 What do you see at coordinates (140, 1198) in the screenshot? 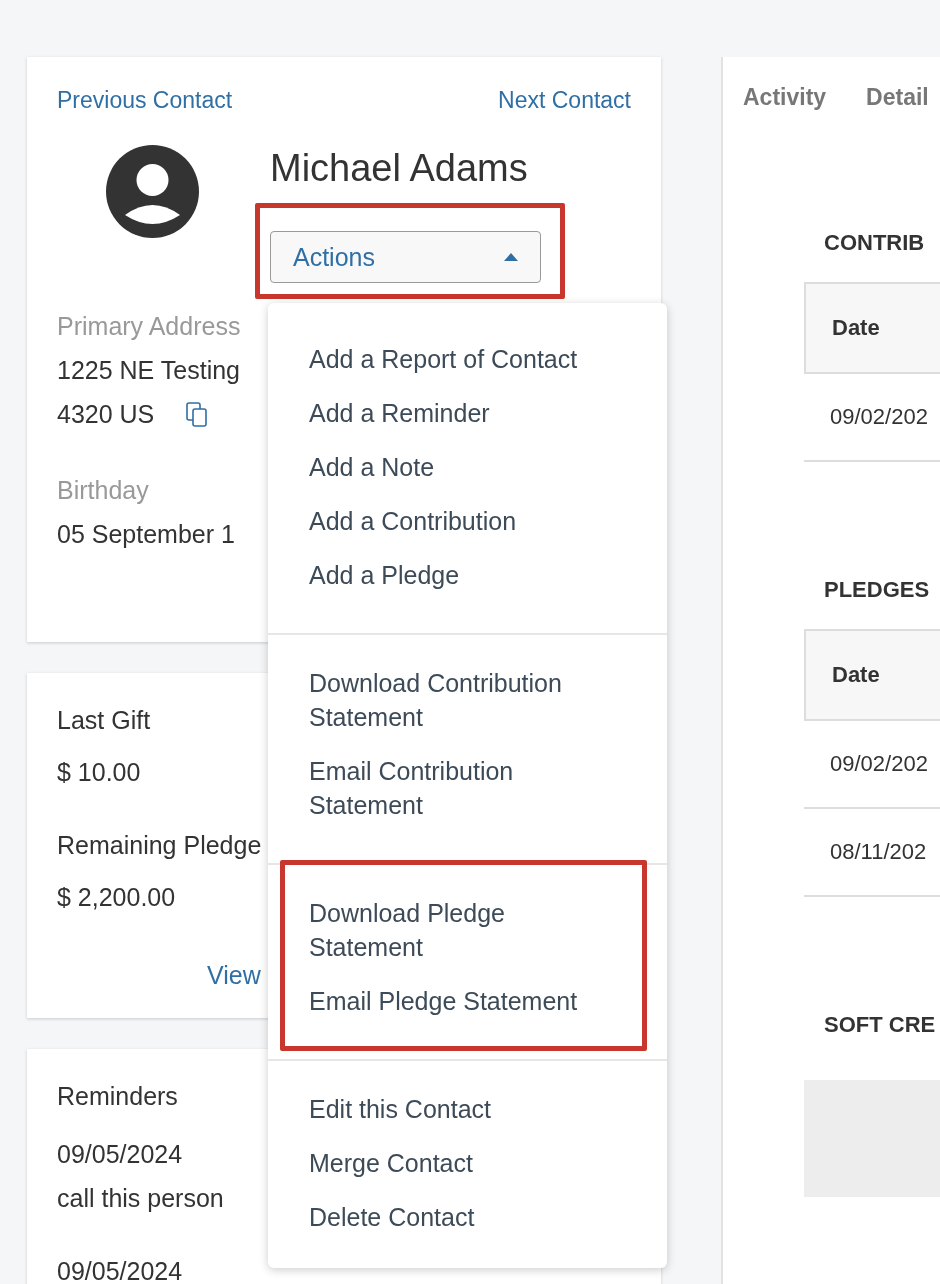
I see `reminder-text: call this person` at bounding box center [140, 1198].